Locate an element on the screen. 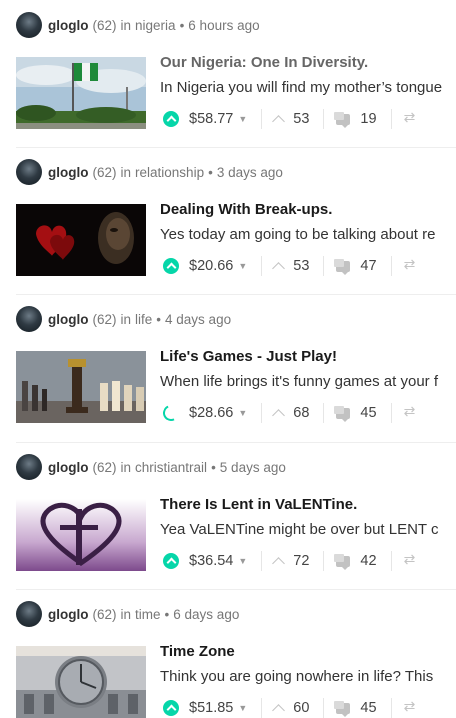 The width and height of the screenshot is (456, 718). post-title: Life's Games - Just Play! is located at coordinates (248, 356).